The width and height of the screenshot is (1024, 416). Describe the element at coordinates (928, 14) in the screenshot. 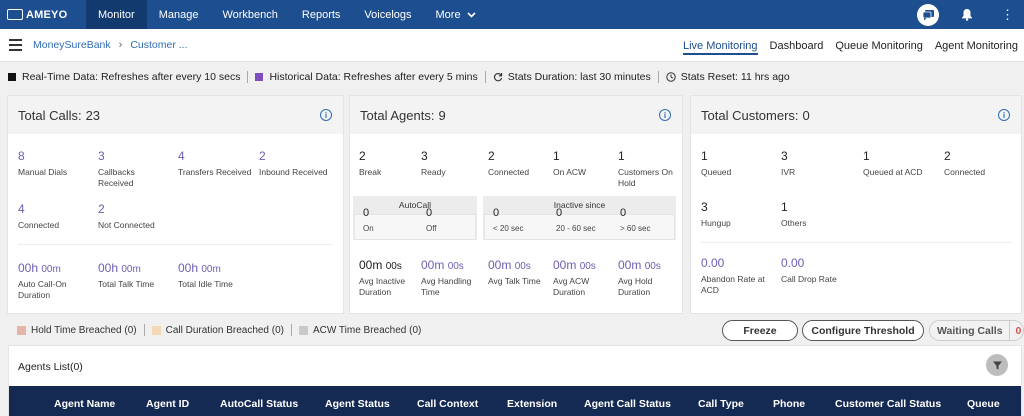

I see `chat-icon` at that location.